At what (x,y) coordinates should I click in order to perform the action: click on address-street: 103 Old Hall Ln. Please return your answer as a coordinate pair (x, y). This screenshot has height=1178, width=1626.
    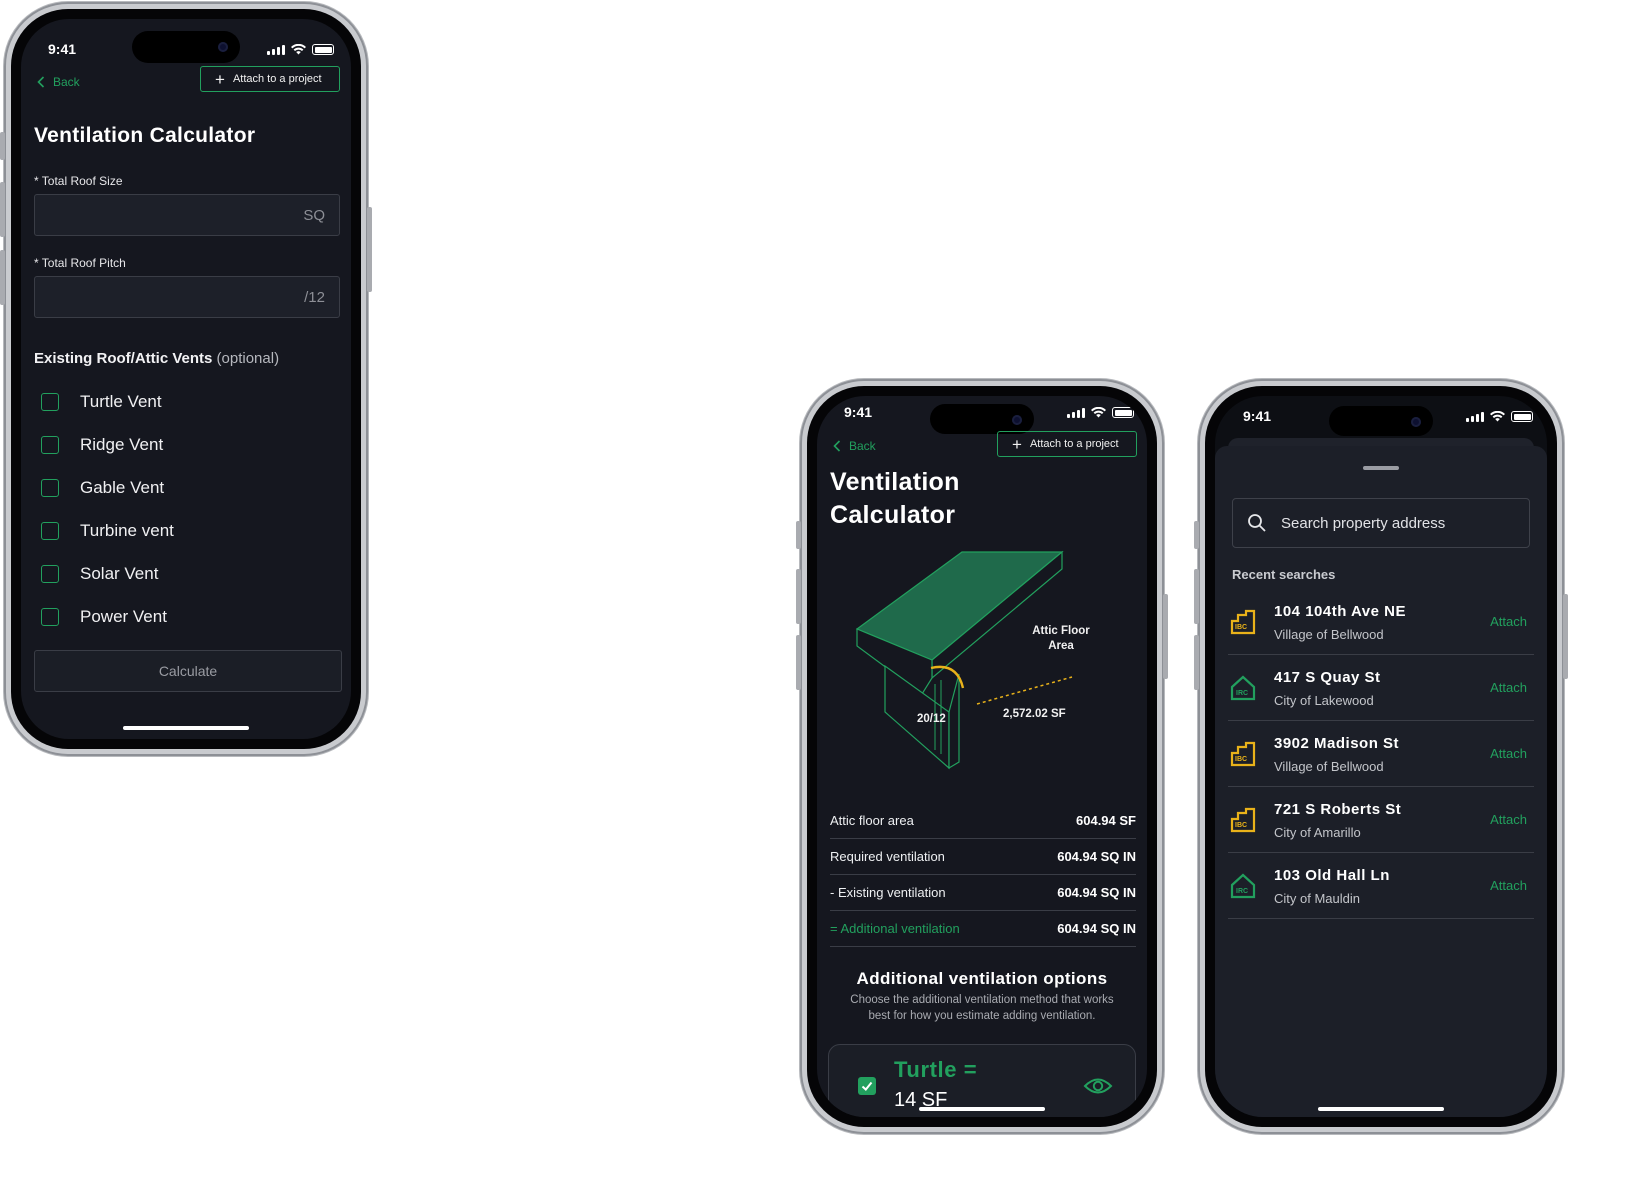
    Looking at the image, I should click on (1332, 875).